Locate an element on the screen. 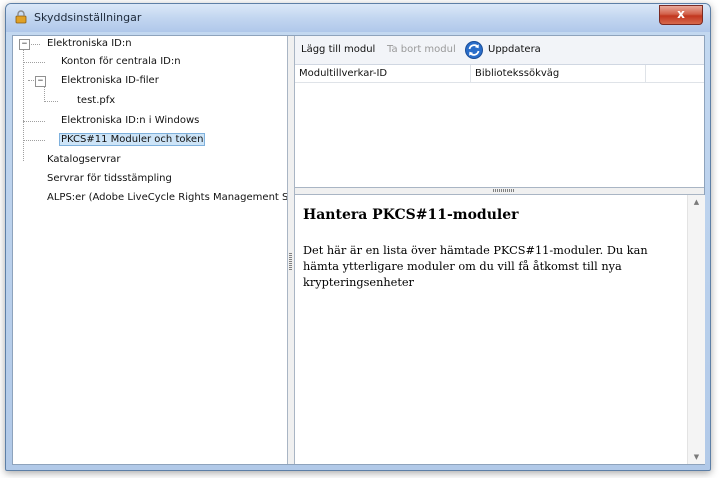 The image size is (719, 478). tree-item-directory-servers: Katalogservrar is located at coordinates (84, 160).